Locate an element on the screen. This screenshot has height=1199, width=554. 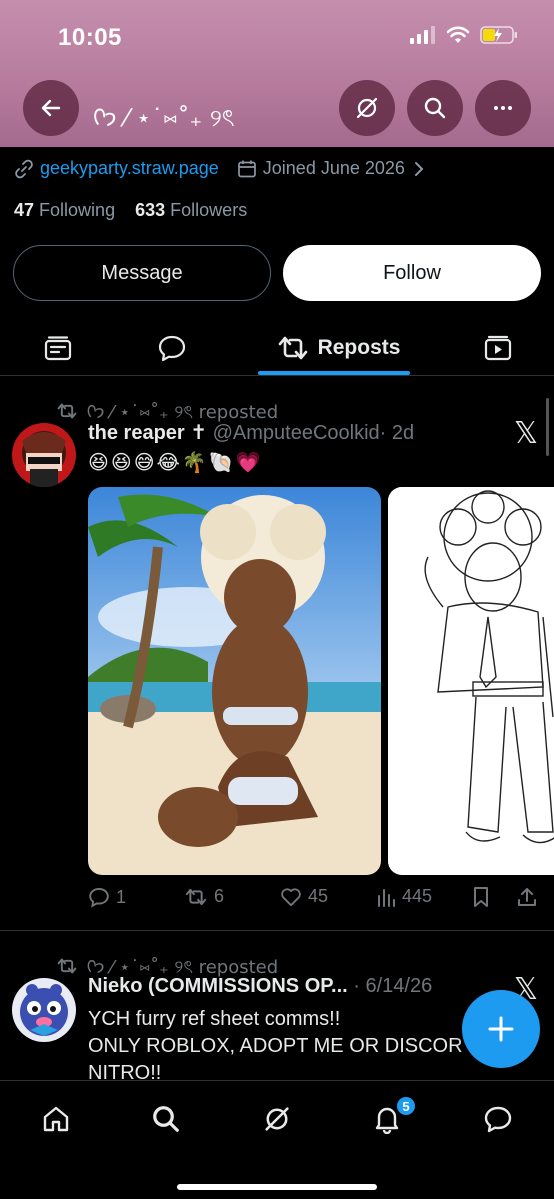
post-time: · 2d is located at coordinates (397, 433).